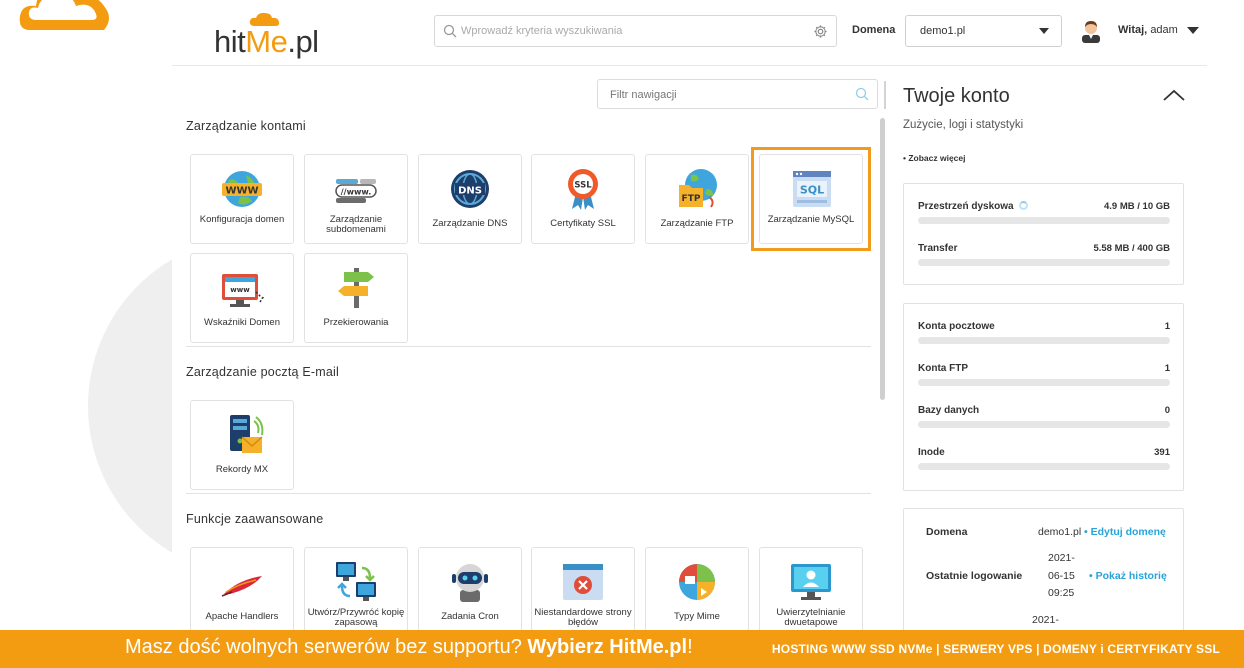 This screenshot has height=668, width=1244. I want to click on tile-label: Typy Mime, so click(697, 616).